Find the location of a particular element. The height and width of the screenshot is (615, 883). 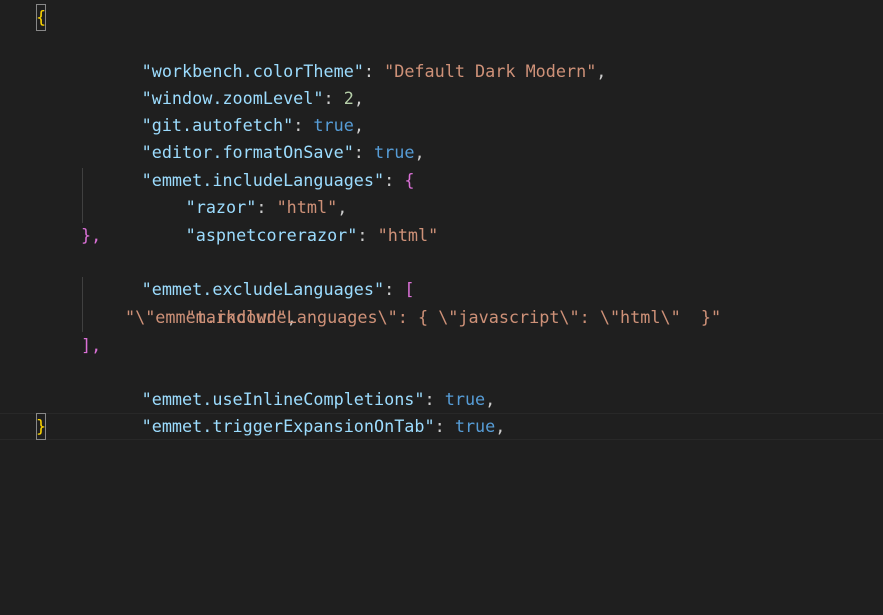

code-line: "aspnetcorerazor": "html" is located at coordinates (441, 220).